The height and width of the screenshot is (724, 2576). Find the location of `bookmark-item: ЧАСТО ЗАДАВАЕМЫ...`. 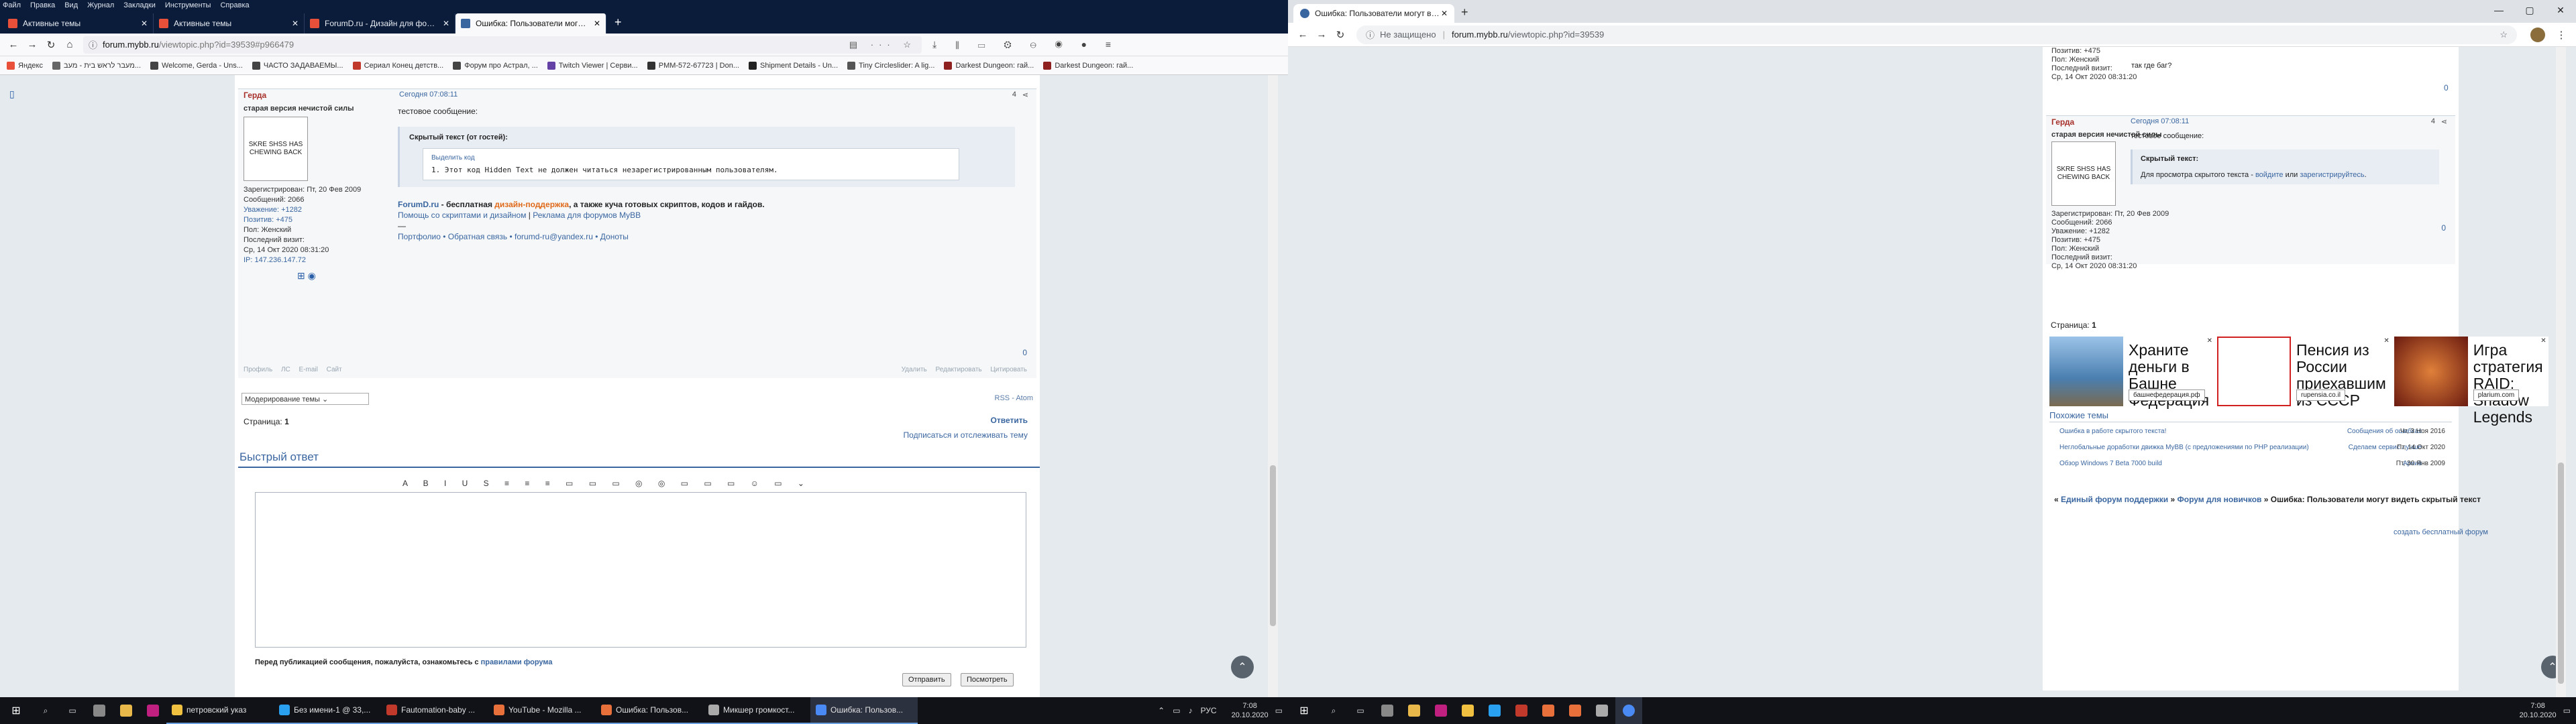

bookmark-item: ЧАСТО ЗАДАВАЕМЫ... is located at coordinates (297, 65).